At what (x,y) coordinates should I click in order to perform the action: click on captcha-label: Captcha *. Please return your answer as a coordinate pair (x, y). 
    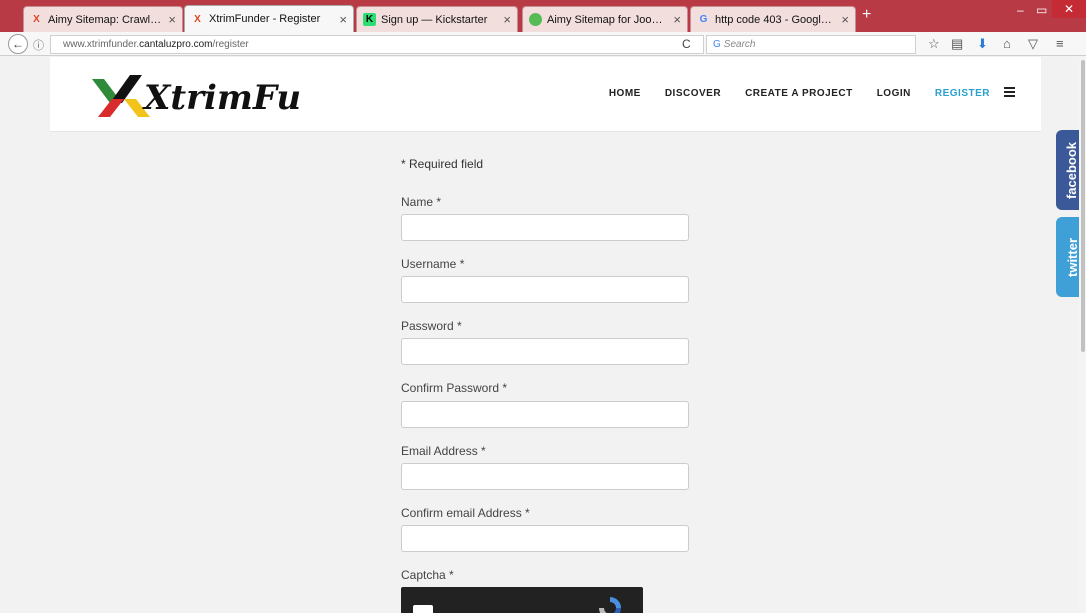
    Looking at the image, I should click on (427, 575).